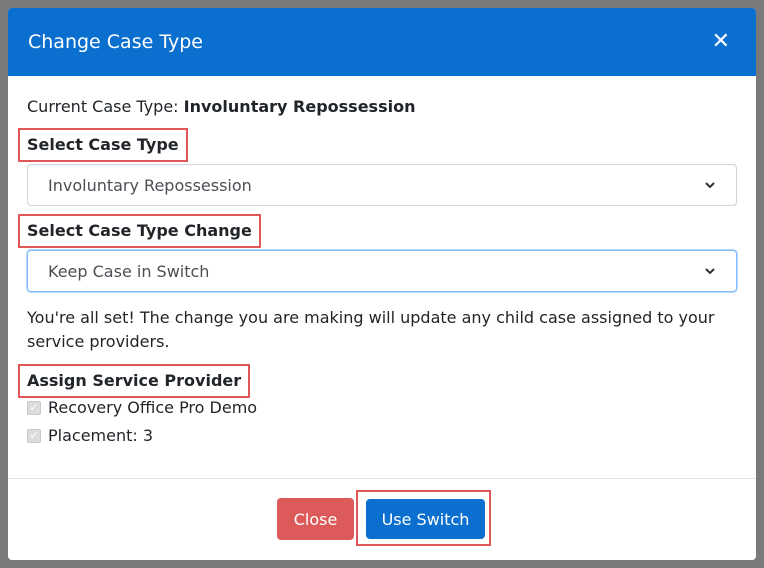  What do you see at coordinates (150, 185) in the screenshot?
I see `case-type-select-value: Involuntary Repossession` at bounding box center [150, 185].